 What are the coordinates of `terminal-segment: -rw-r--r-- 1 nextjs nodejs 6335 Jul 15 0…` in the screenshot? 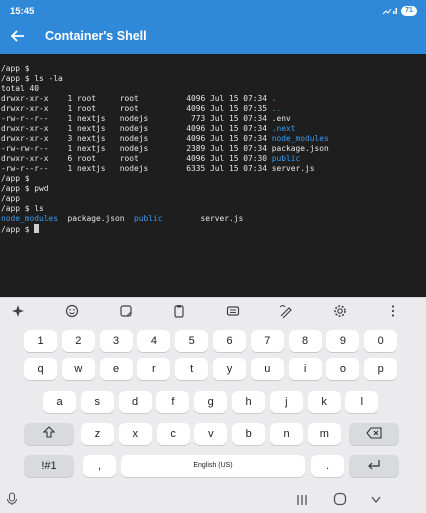 It's located at (158, 168).